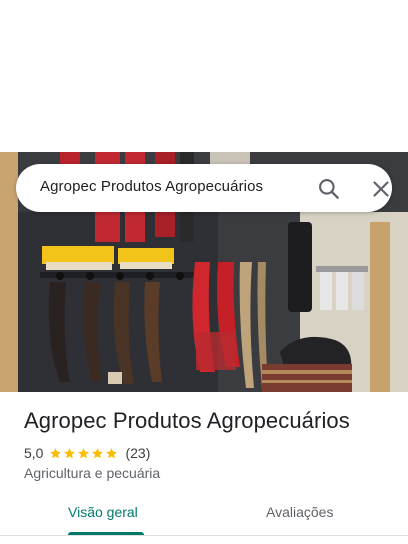 The image size is (408, 544). Describe the element at coordinates (103, 512) in the screenshot. I see `tab-overview: Visão geral` at that location.